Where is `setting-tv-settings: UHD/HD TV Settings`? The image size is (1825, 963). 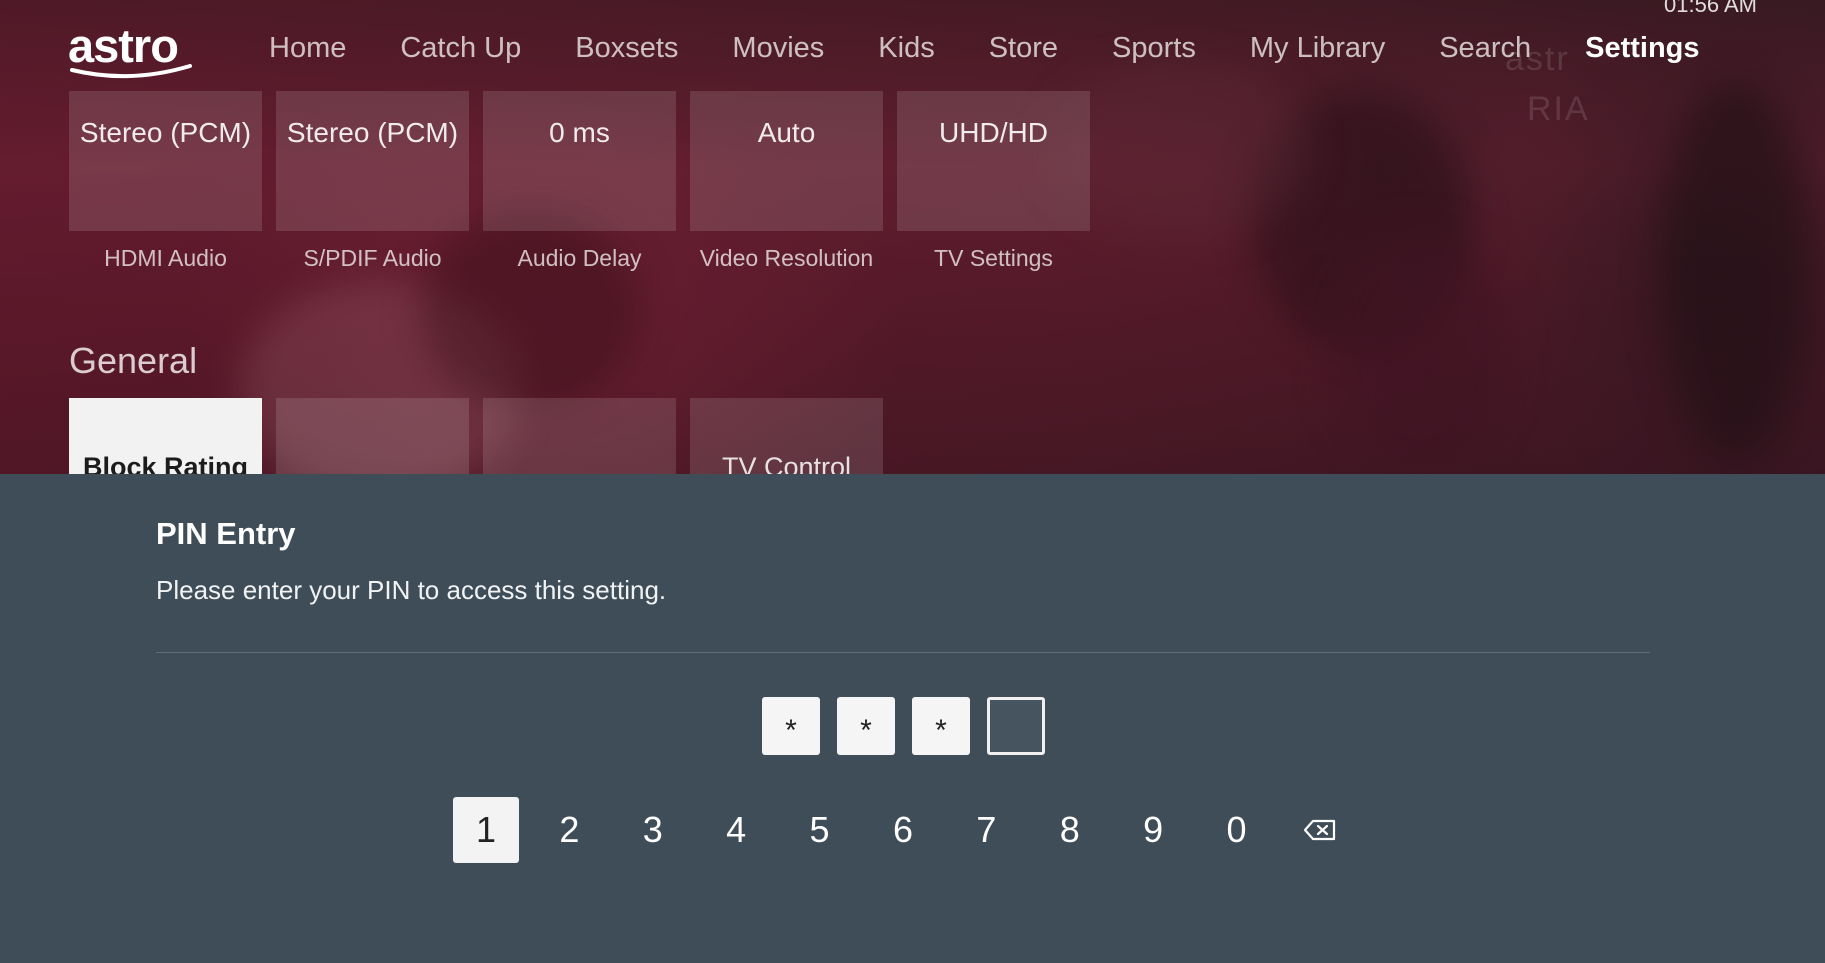
setting-tv-settings: UHD/HD TV Settings is located at coordinates (993, 181).